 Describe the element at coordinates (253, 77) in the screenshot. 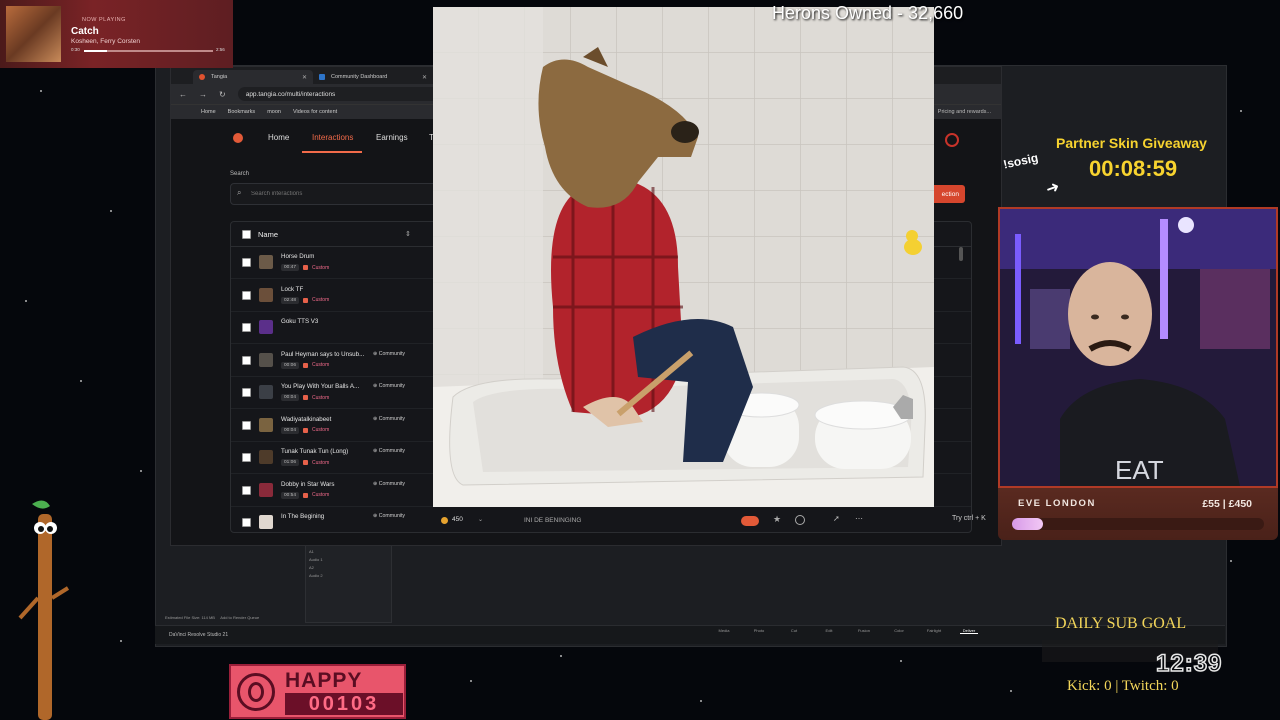

I see `tab-tangia: Tangia ✕` at that location.